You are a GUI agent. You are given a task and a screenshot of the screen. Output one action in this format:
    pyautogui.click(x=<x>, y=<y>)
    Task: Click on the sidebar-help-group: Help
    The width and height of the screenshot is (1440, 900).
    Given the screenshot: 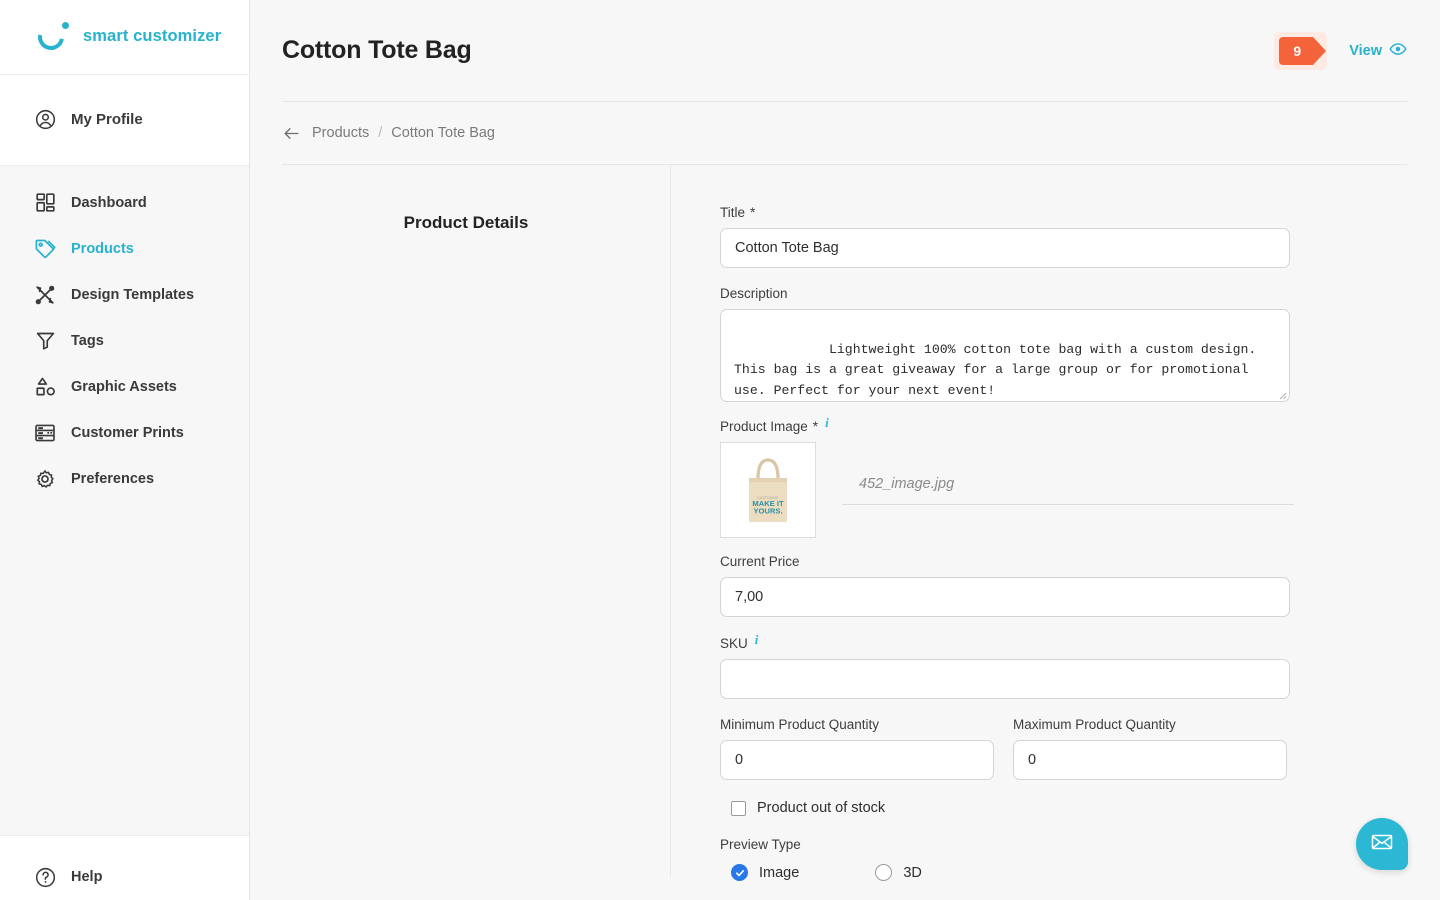 What is the action you would take?
    pyautogui.click(x=124, y=868)
    